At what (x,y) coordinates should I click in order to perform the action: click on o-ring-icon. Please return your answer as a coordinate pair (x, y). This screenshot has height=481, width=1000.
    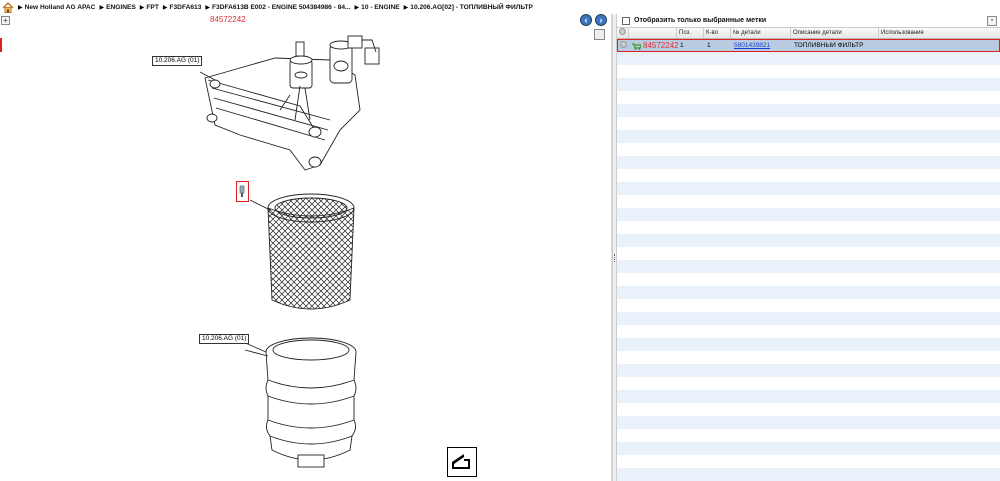
    Looking at the image, I should click on (242, 191).